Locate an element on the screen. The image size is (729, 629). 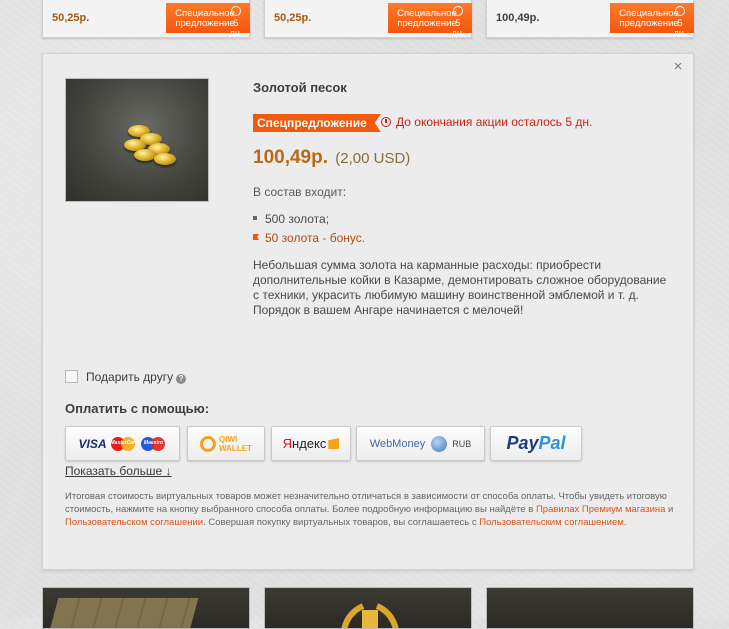
yandex-text: ндекс is located at coordinates (309, 443).